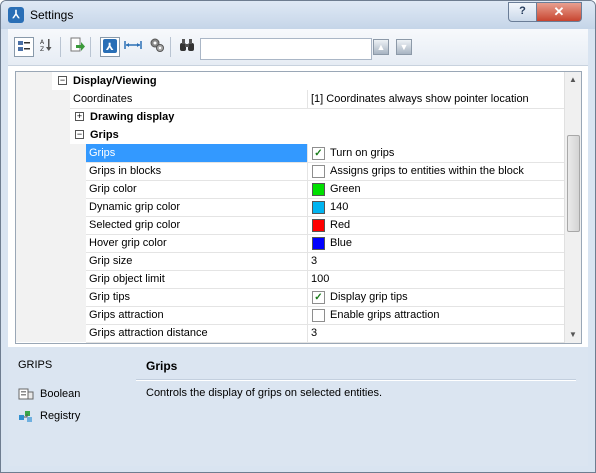 The width and height of the screenshot is (596, 473). I want to click on property-value-cell: ✓ Turn on grips, so click(436, 153).